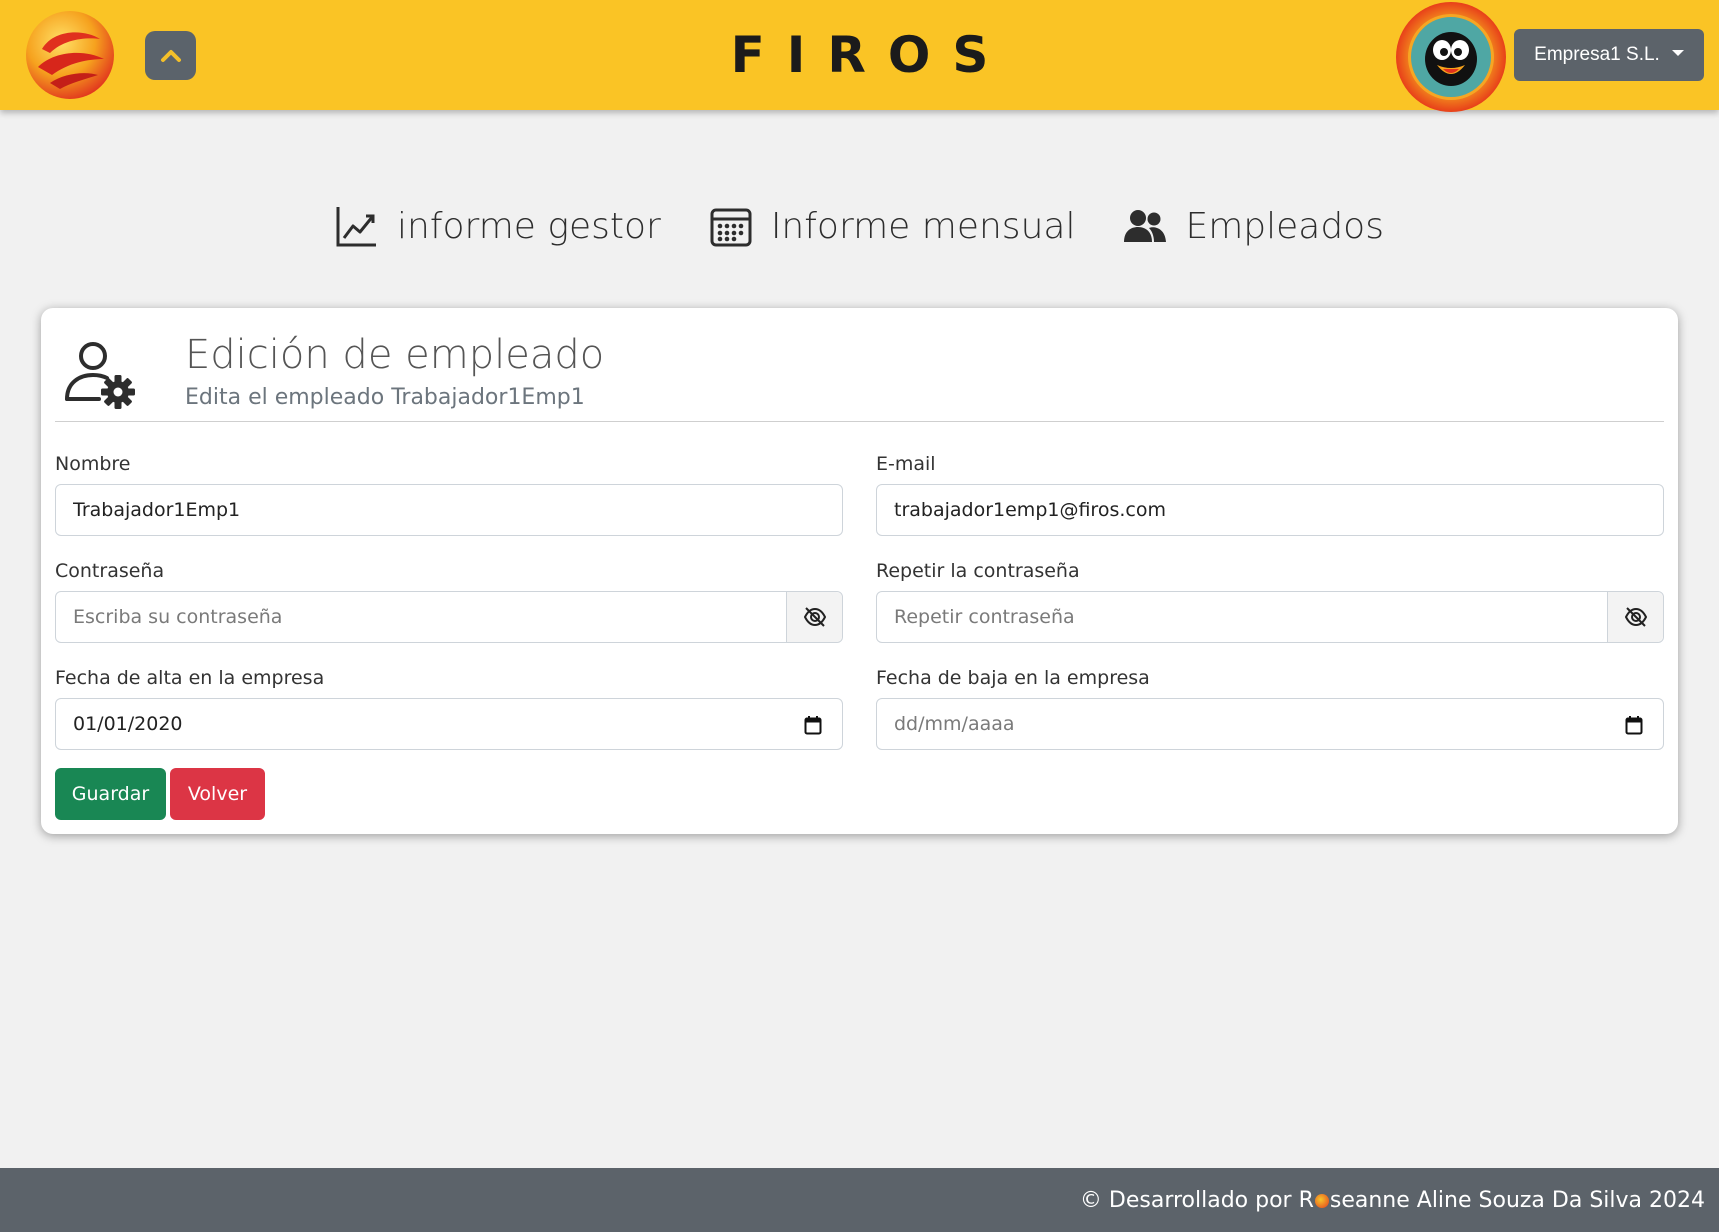  What do you see at coordinates (1517, 1200) in the screenshot?
I see `footer-credit-suffix: seanne Aline Souza Da Silva 2024` at bounding box center [1517, 1200].